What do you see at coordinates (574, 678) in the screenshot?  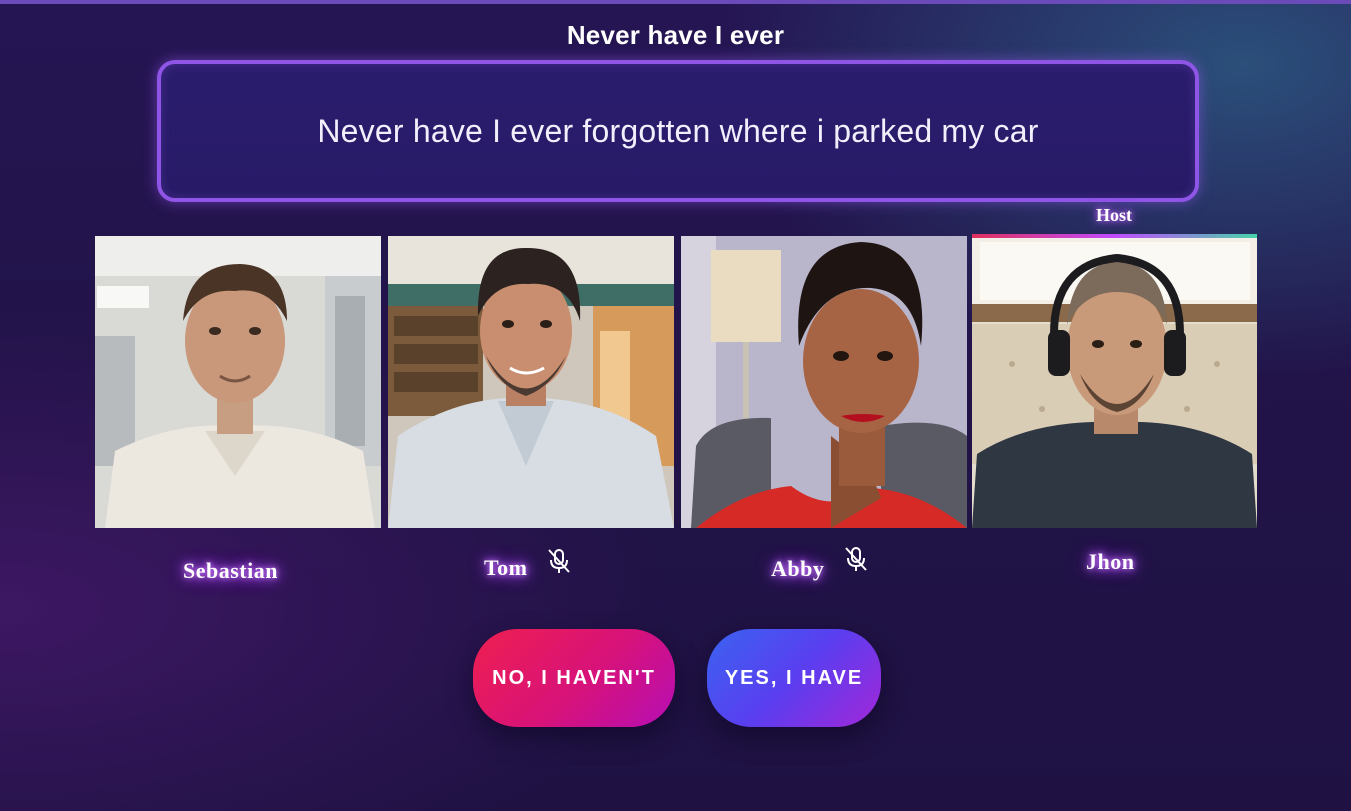 I see `no-i-havent-button: NO, I HAVEN'T` at bounding box center [574, 678].